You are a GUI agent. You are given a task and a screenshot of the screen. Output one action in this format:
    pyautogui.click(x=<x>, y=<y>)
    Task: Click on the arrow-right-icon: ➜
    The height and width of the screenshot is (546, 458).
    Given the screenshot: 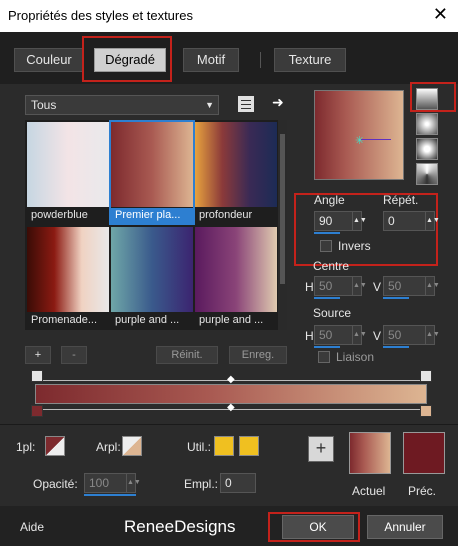 What is the action you would take?
    pyautogui.click(x=278, y=102)
    